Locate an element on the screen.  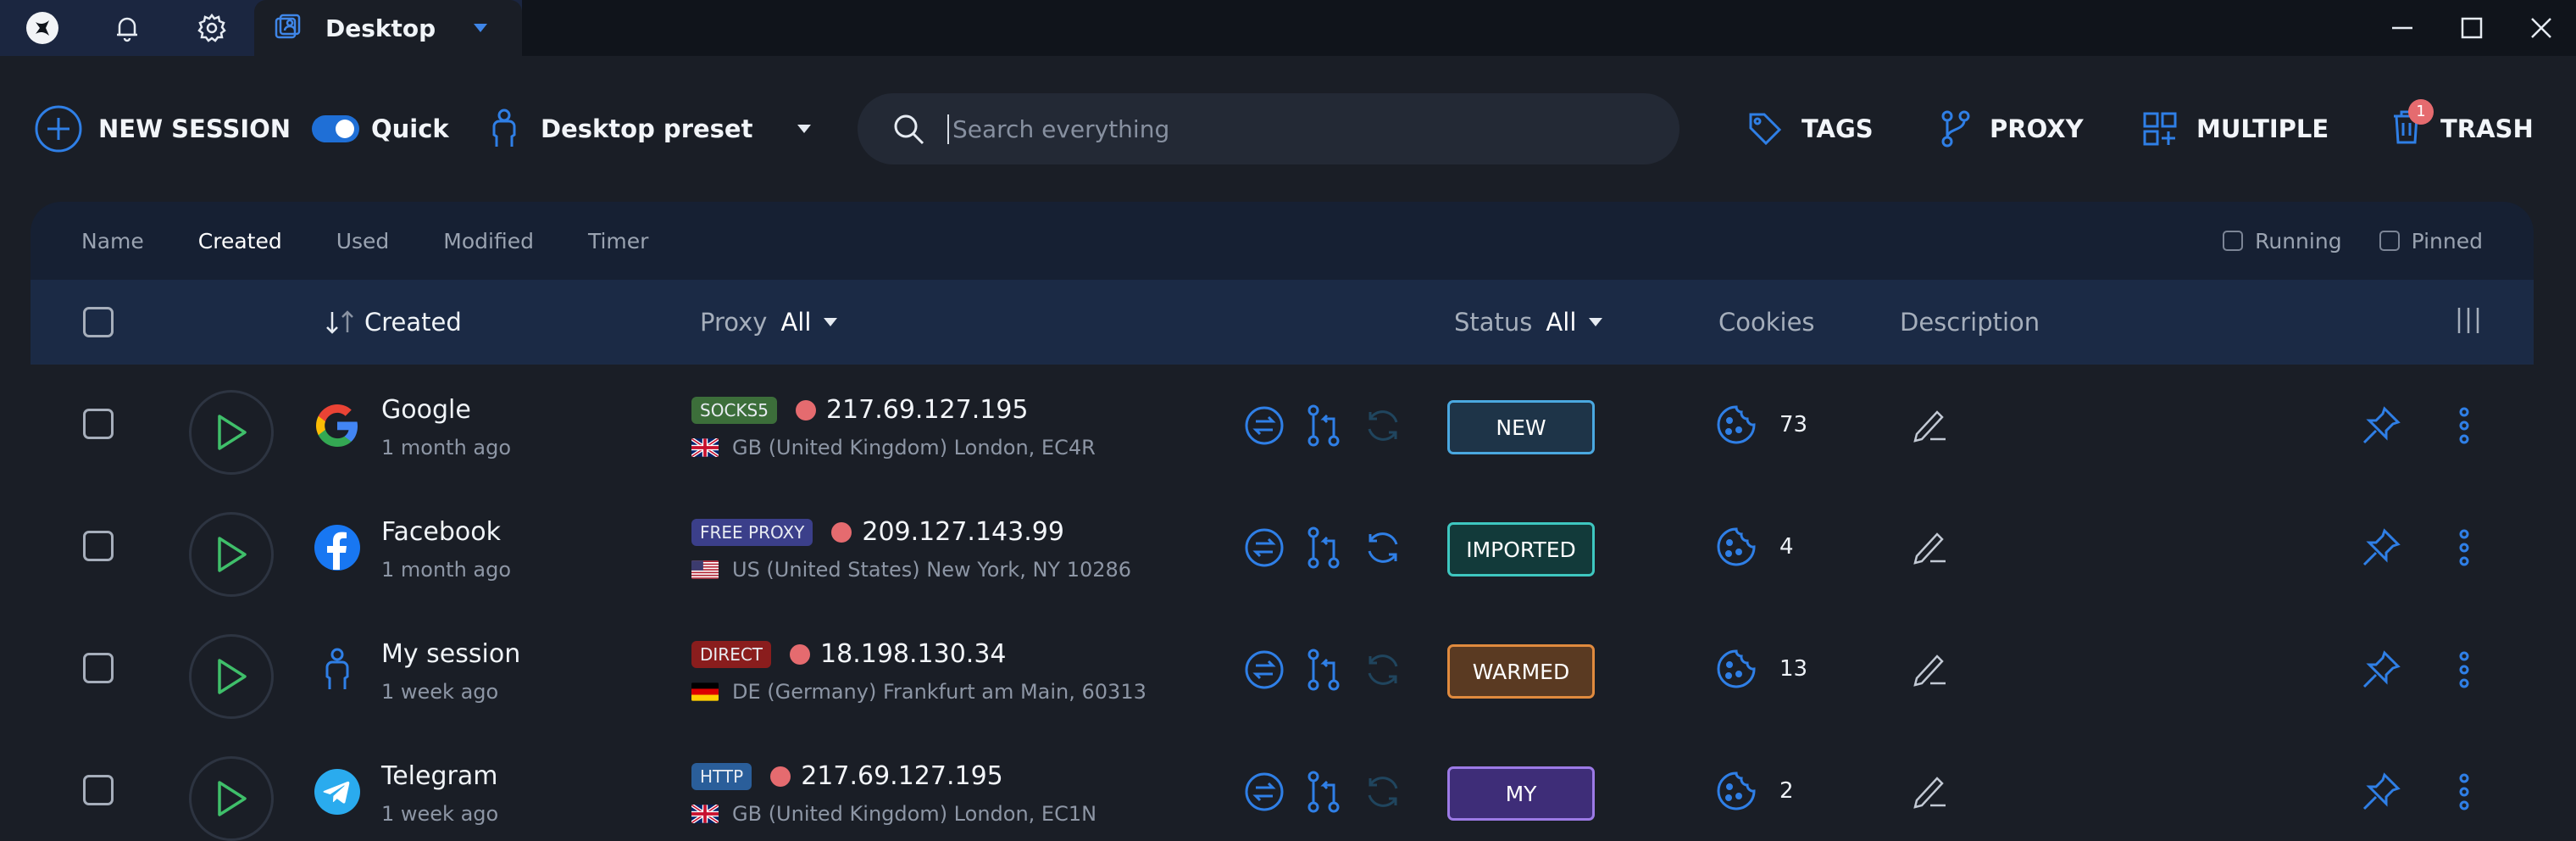
session-name: My session is located at coordinates (450, 654).